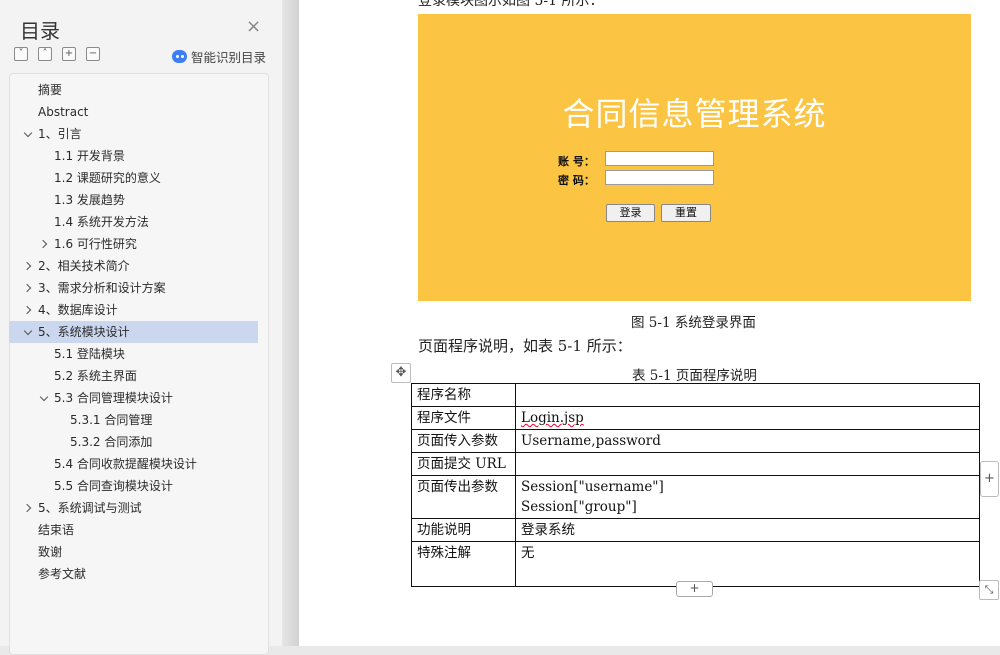 This screenshot has width=1000, height=655. I want to click on toc-item: 1、引言, so click(133, 134).